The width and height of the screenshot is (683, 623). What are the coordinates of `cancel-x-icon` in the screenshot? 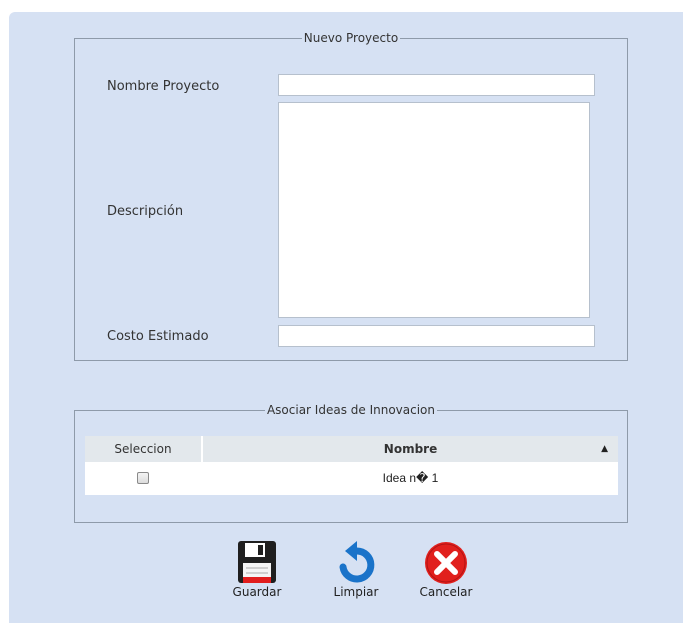 It's located at (446, 563).